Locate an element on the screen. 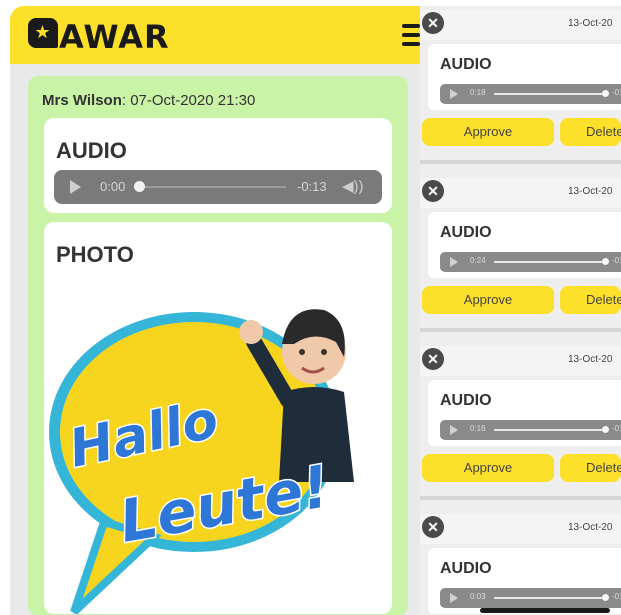 The height and width of the screenshot is (615, 621). star-icon: ★ is located at coordinates (43, 33).